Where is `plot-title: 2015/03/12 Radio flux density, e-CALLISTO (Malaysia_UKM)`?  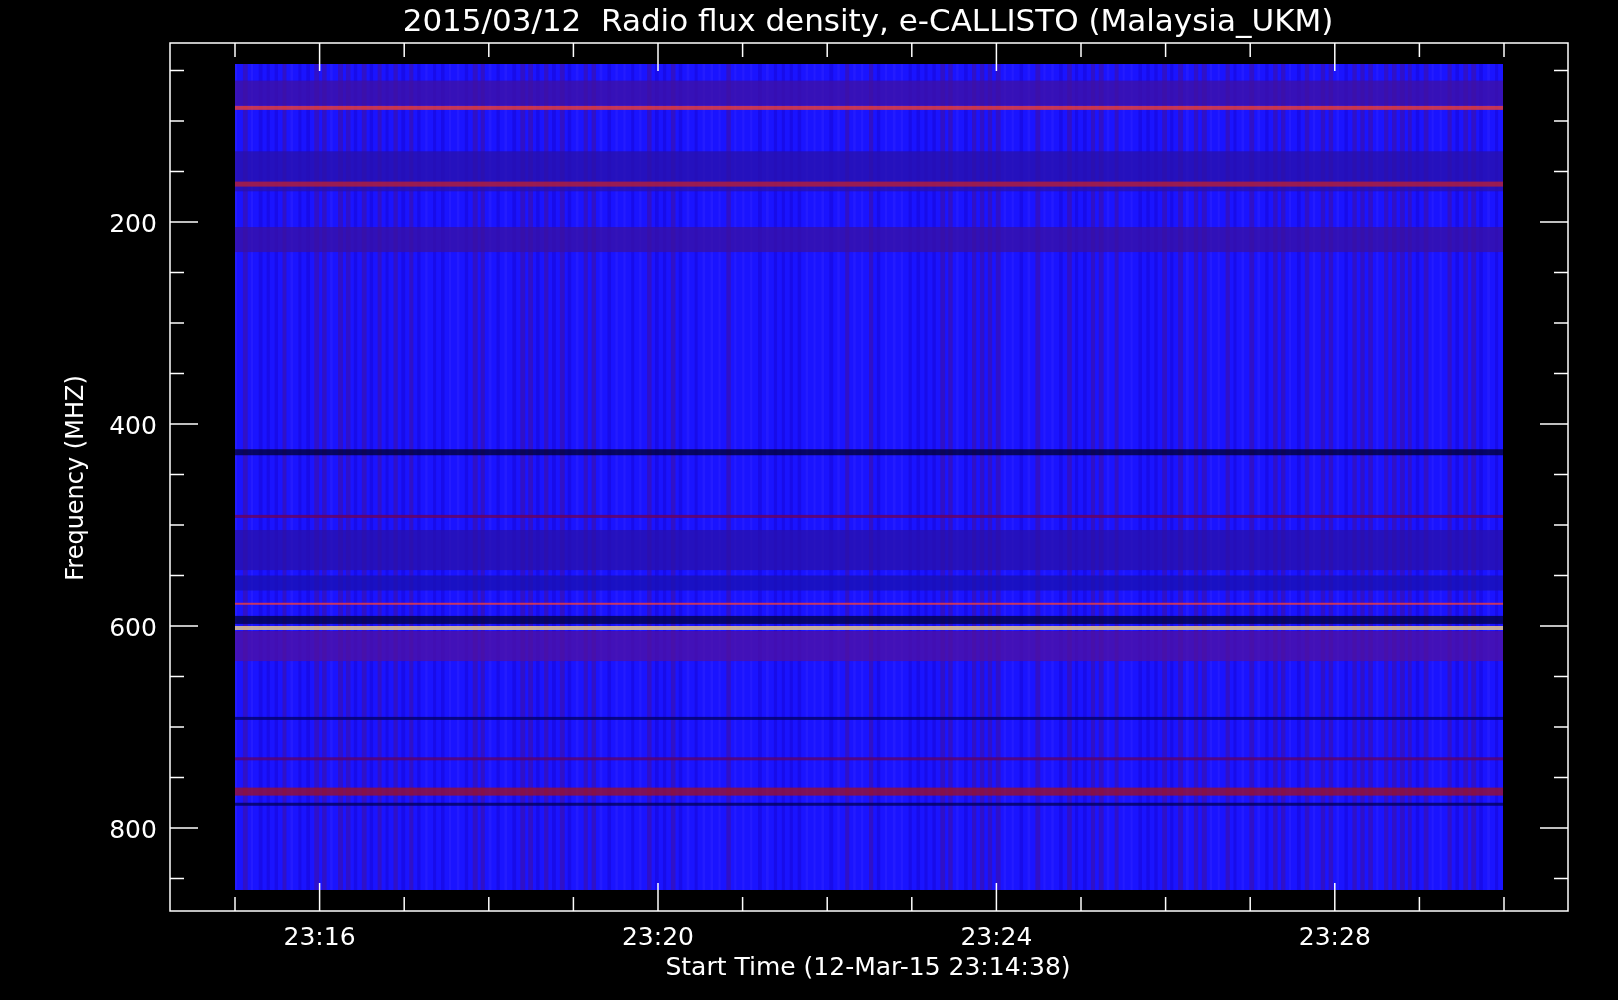 plot-title: 2015/03/12 Radio flux density, e-CALLISTO (Malaysia_UKM) is located at coordinates (868, 20).